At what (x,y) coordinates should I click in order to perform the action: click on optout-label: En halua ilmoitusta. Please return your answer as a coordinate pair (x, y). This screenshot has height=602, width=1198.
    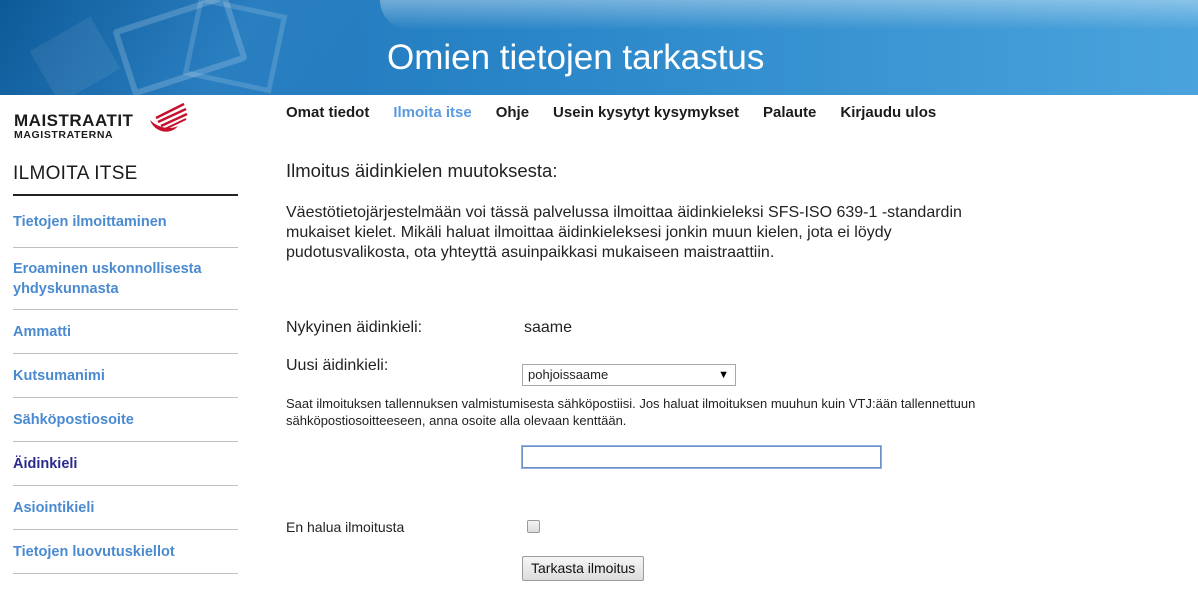
    Looking at the image, I should click on (345, 527).